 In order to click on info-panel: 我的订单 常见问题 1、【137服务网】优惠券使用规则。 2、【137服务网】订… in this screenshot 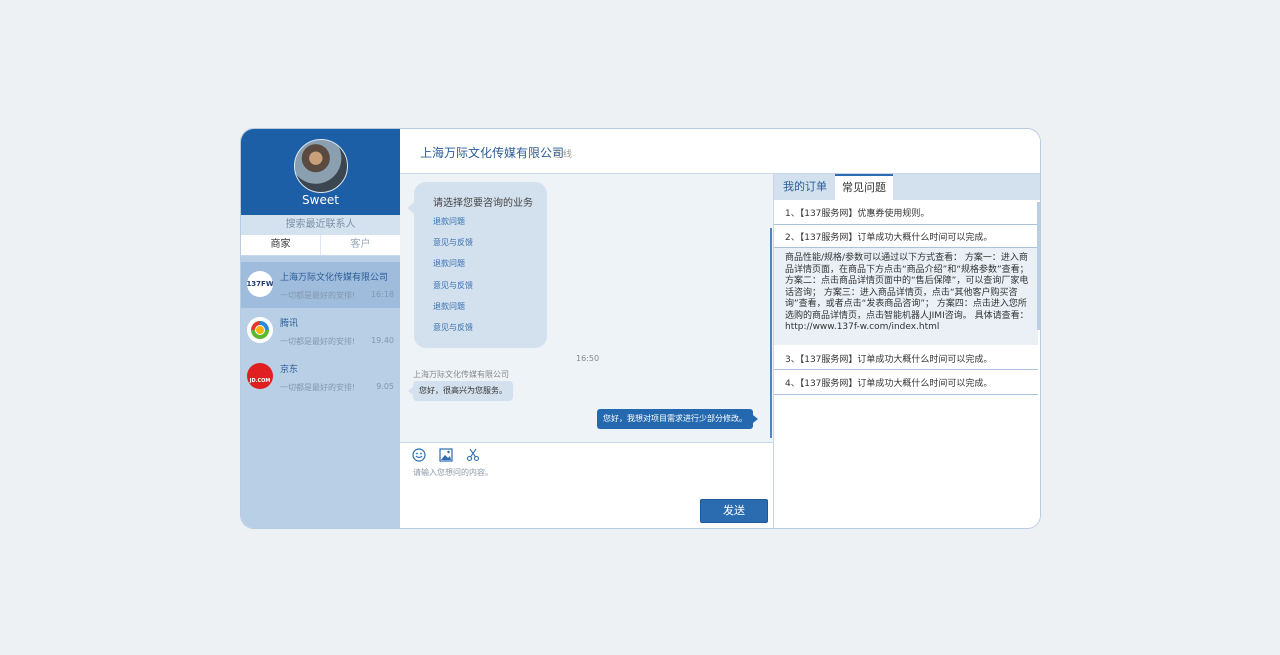, I will do `click(907, 351)`.